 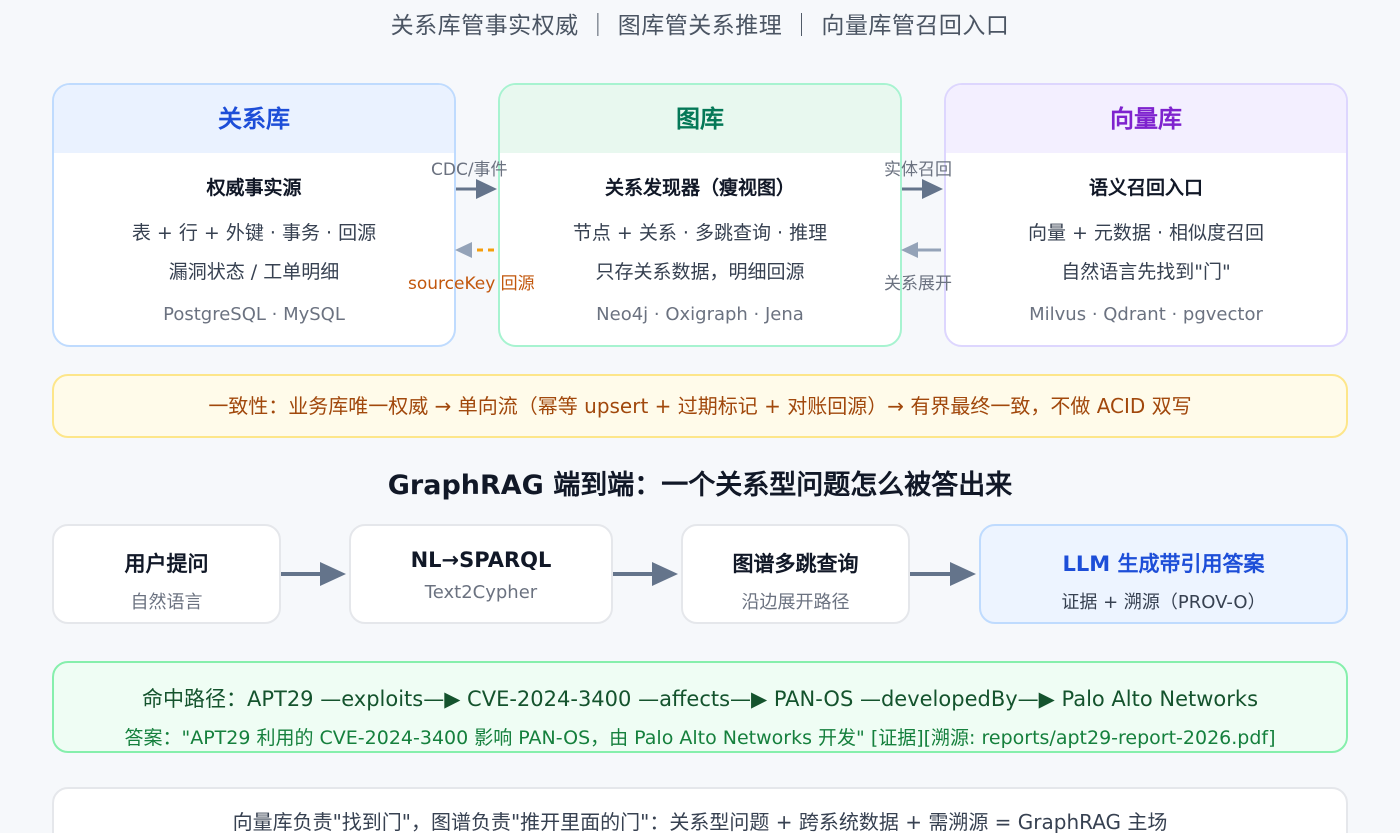 I want to click on step-title: 图谱多跳查询, so click(x=795, y=564).